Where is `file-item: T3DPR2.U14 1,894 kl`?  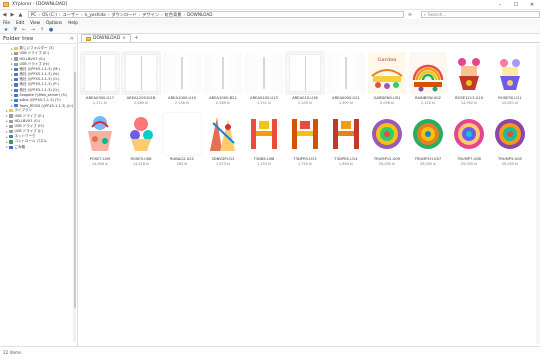 file-item: T3DPR2.U14 1,894 kl is located at coordinates (346, 143).